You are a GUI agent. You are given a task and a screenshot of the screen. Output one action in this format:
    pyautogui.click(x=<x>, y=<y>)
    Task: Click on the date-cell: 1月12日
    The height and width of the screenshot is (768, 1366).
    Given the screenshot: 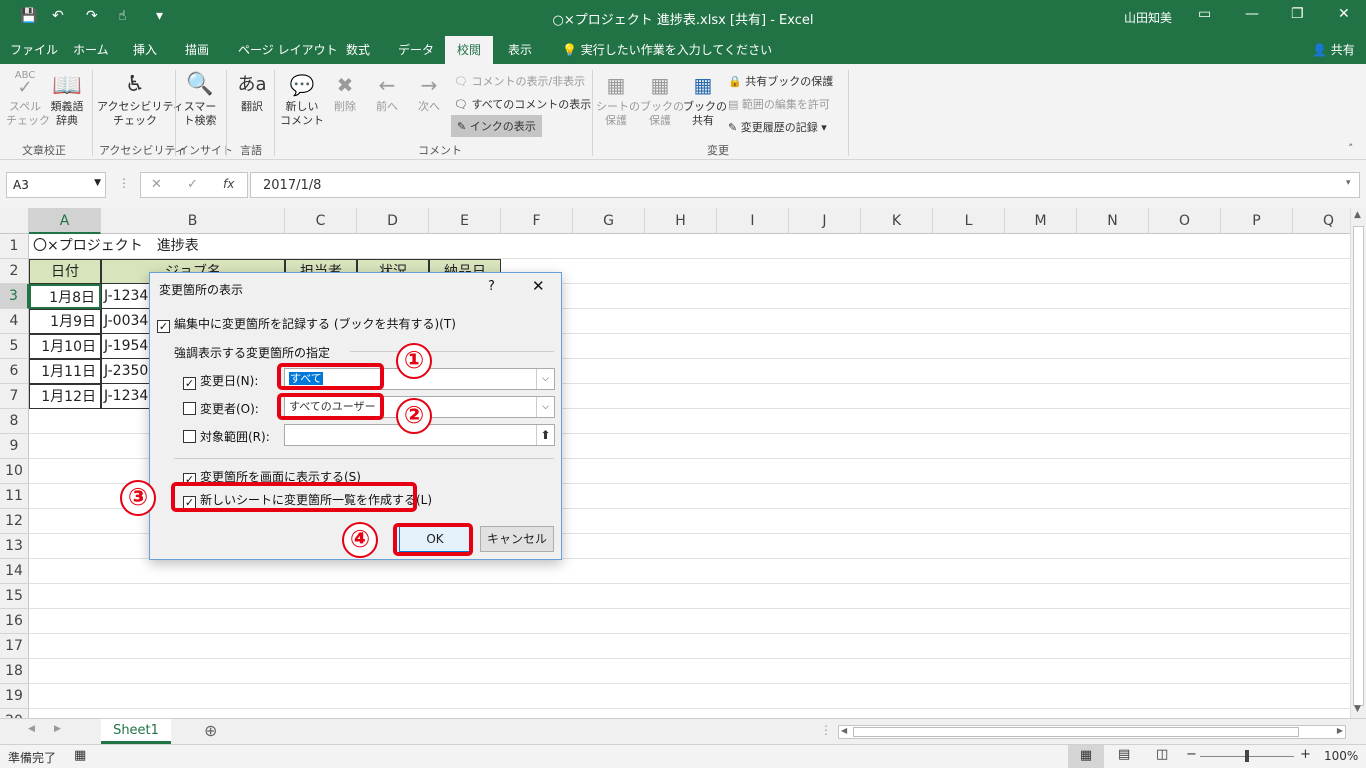 What is the action you would take?
    pyautogui.click(x=65, y=396)
    